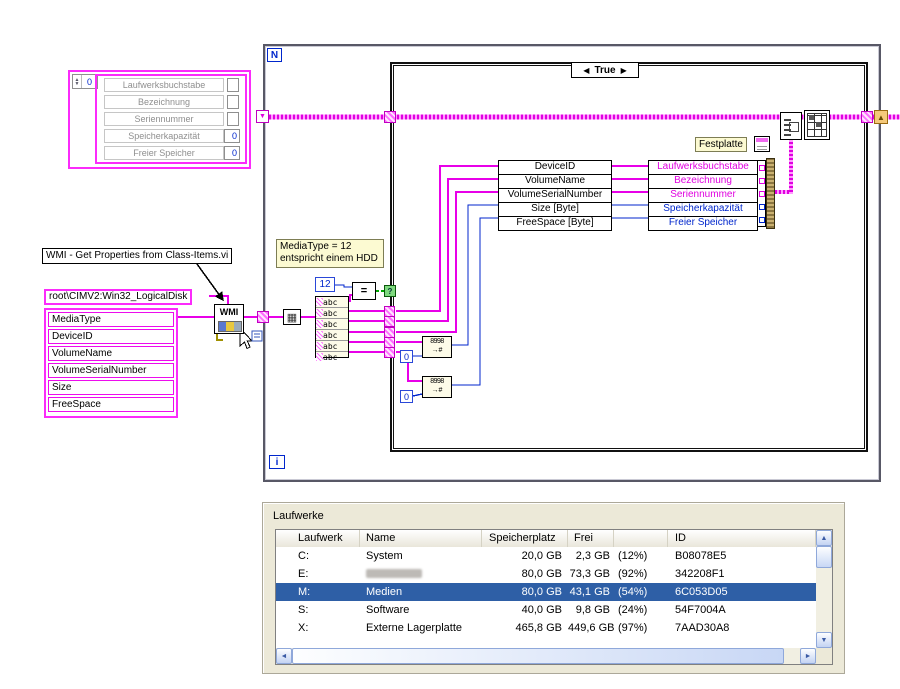  I want to click on wire-label: Size [Byte], so click(555, 209).